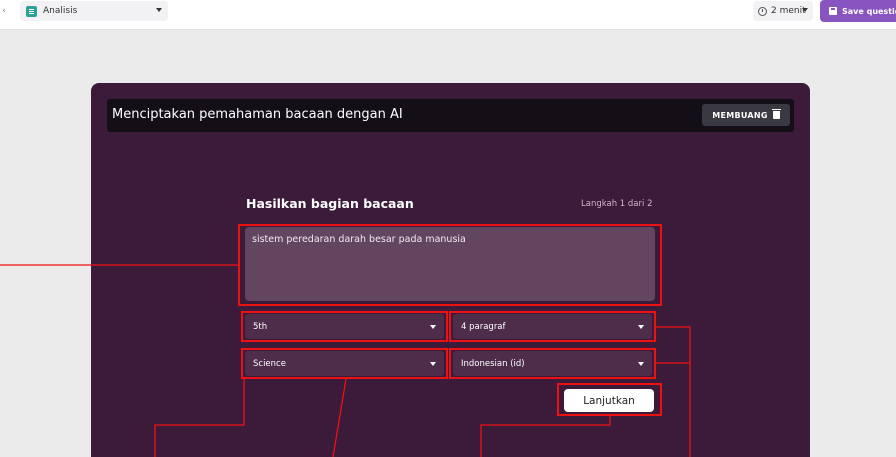 The height and width of the screenshot is (457, 896). I want to click on discard-button: MEMBUANG, so click(746, 115).